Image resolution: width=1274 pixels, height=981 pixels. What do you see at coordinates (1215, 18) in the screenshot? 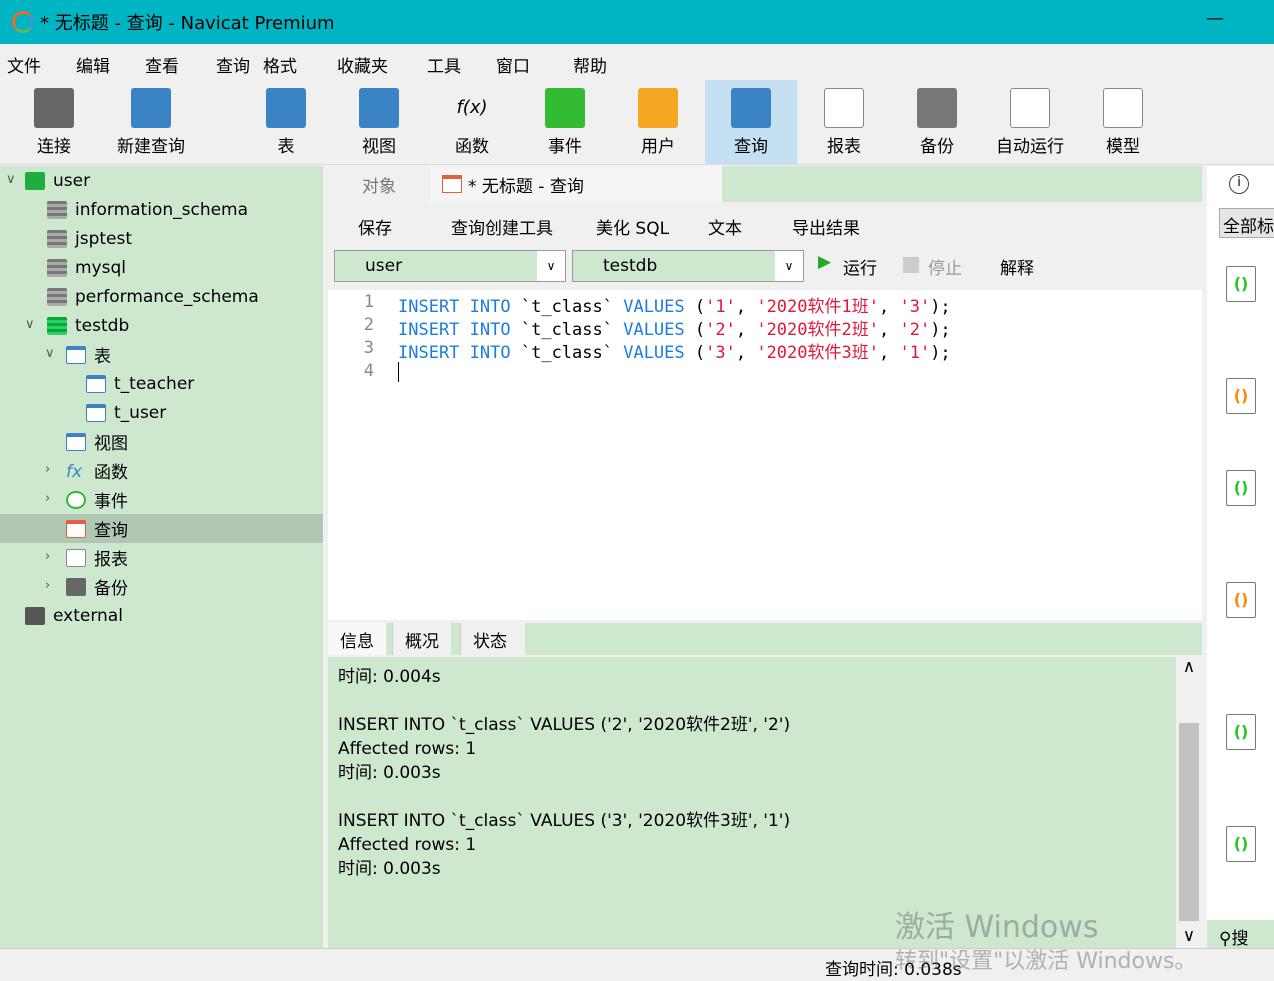
I see `minimize-button: —` at bounding box center [1215, 18].